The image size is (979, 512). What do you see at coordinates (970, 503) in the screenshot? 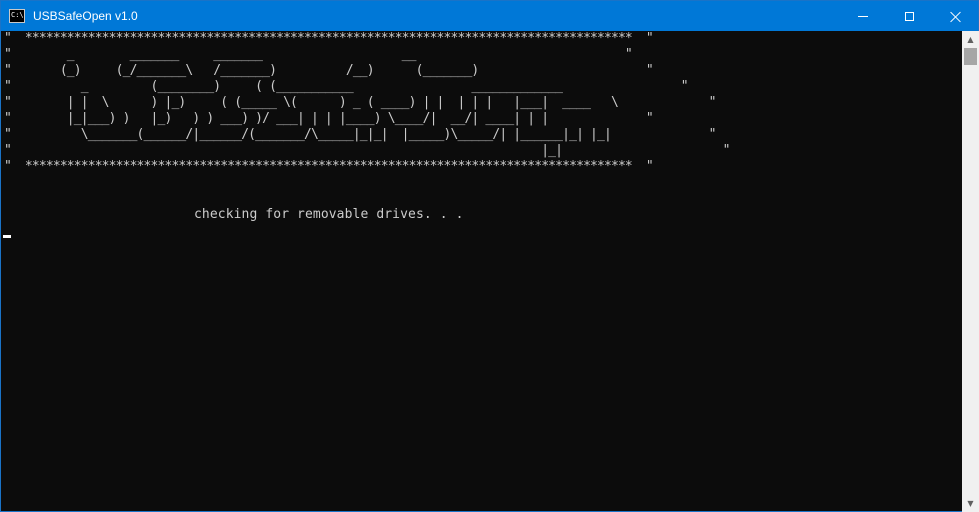
I see `scroll-down-arrow-icon: ▼` at bounding box center [970, 503].